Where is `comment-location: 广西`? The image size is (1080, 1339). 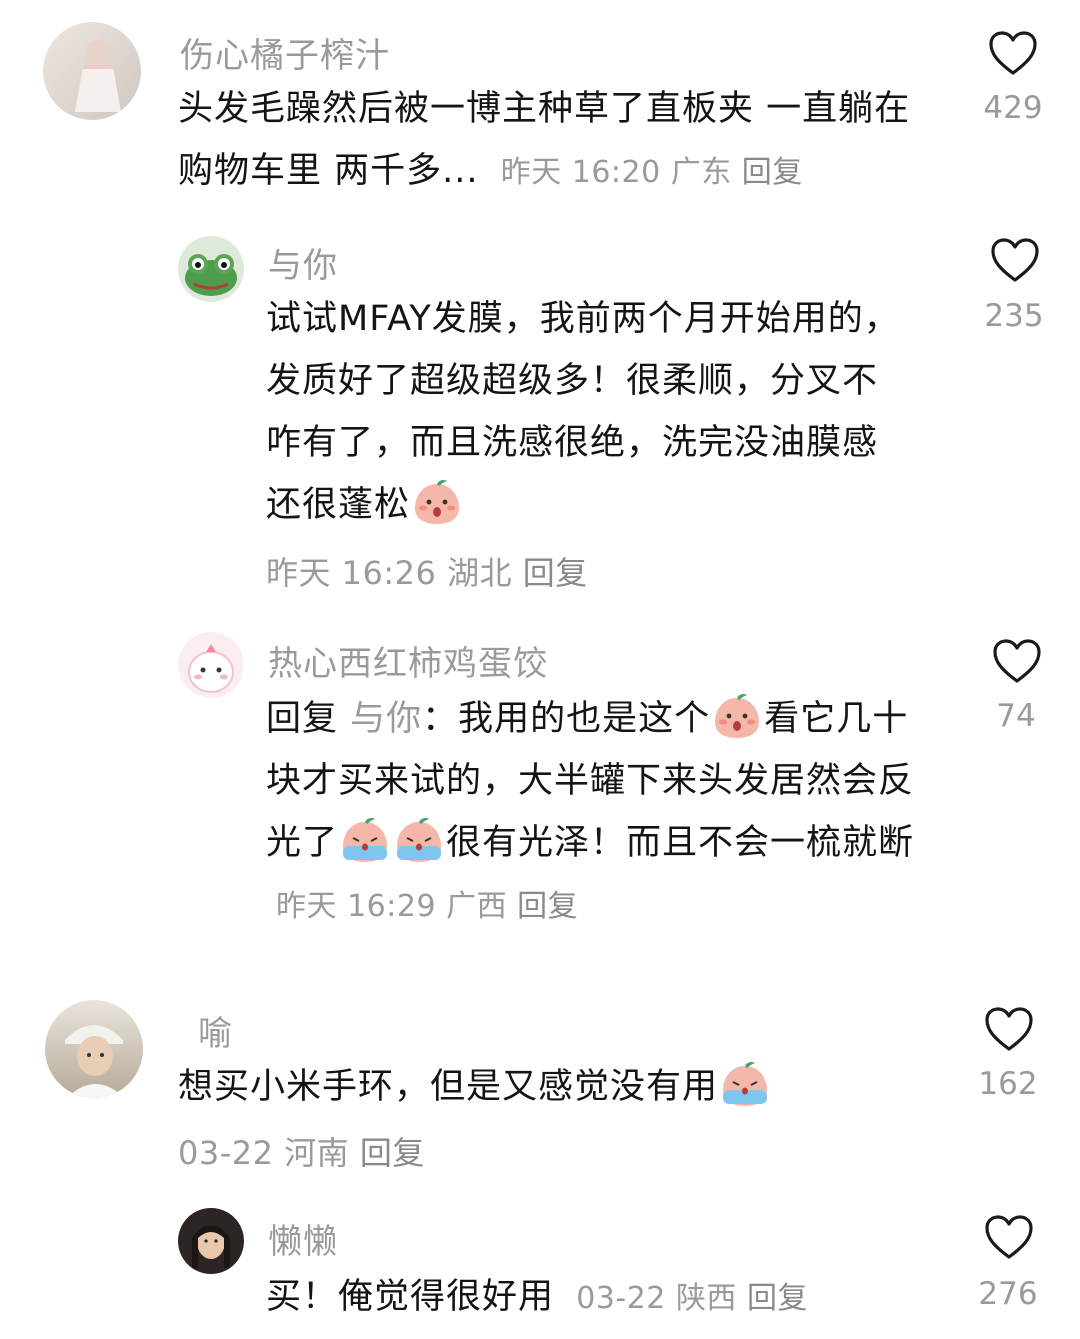
comment-location: 广西 is located at coordinates (477, 906).